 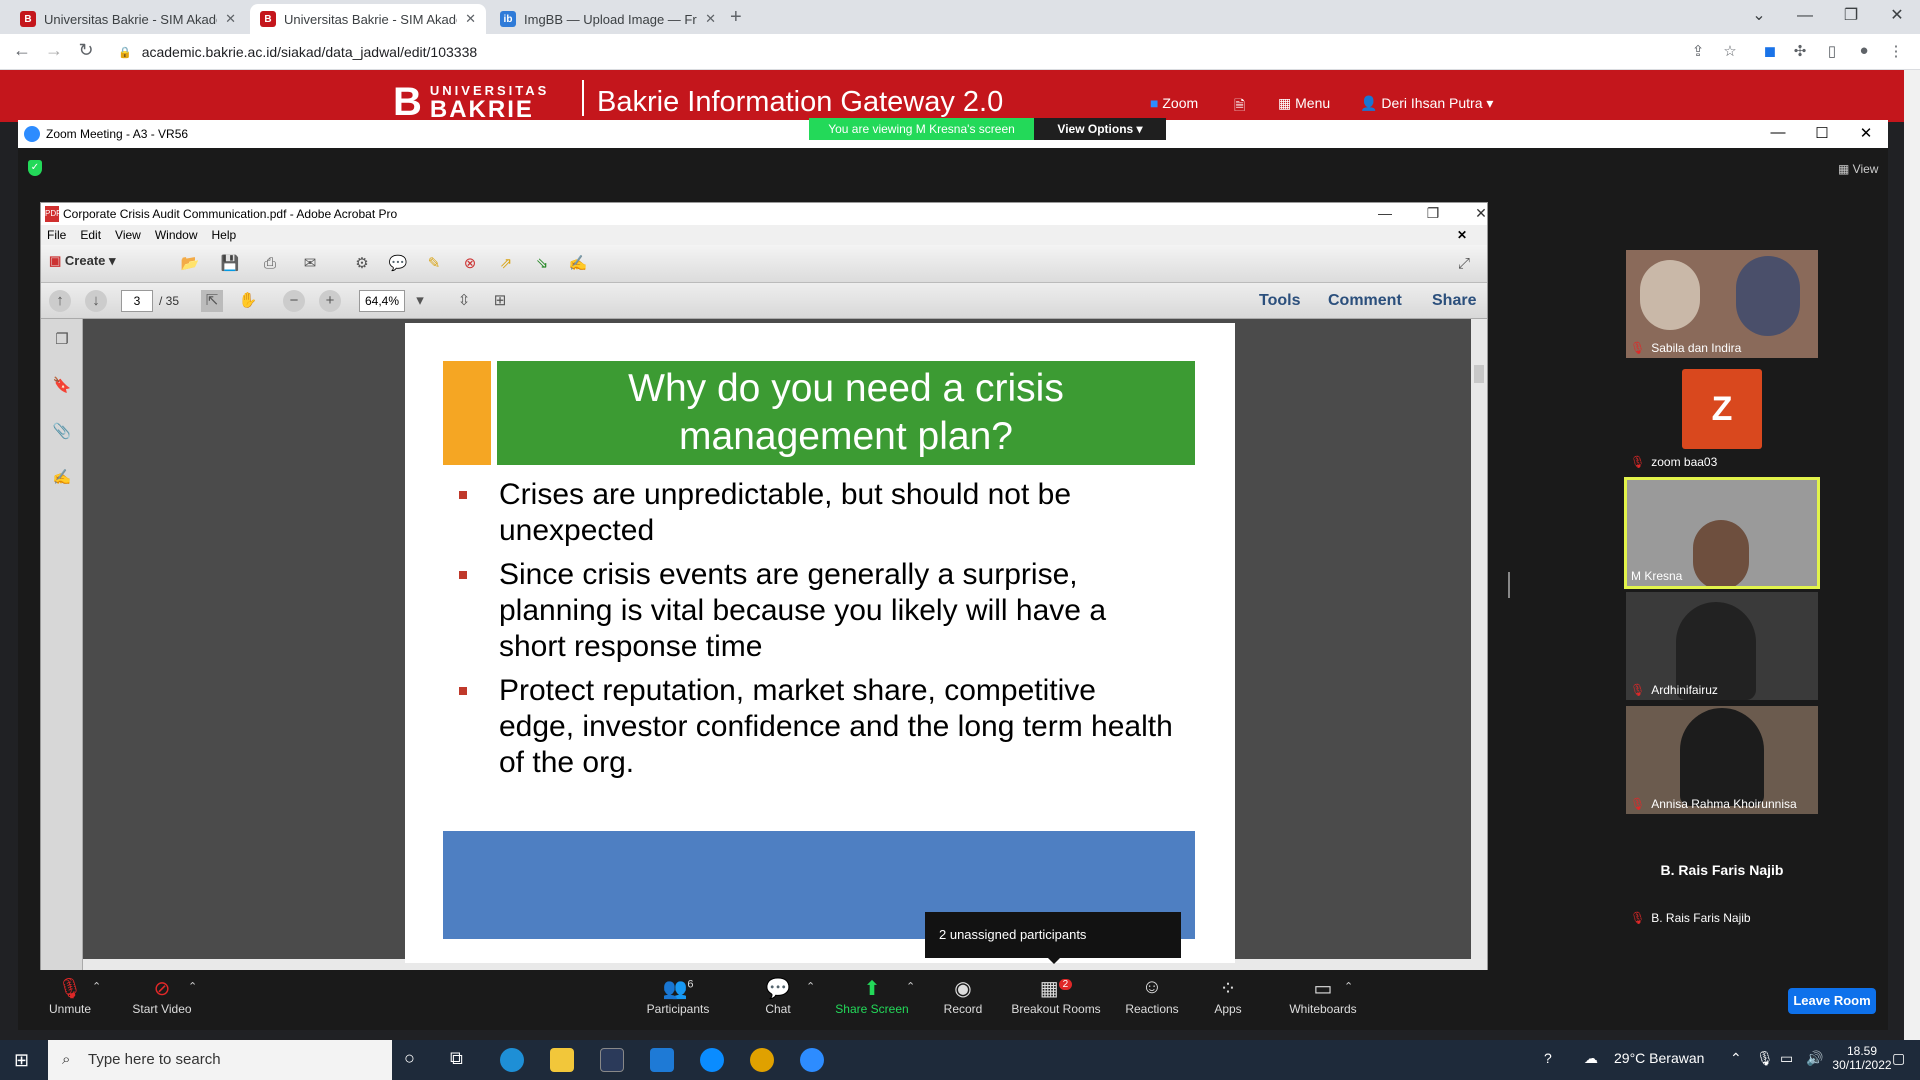 I want to click on audio-options-caret-icon: ⌃, so click(x=96, y=986).